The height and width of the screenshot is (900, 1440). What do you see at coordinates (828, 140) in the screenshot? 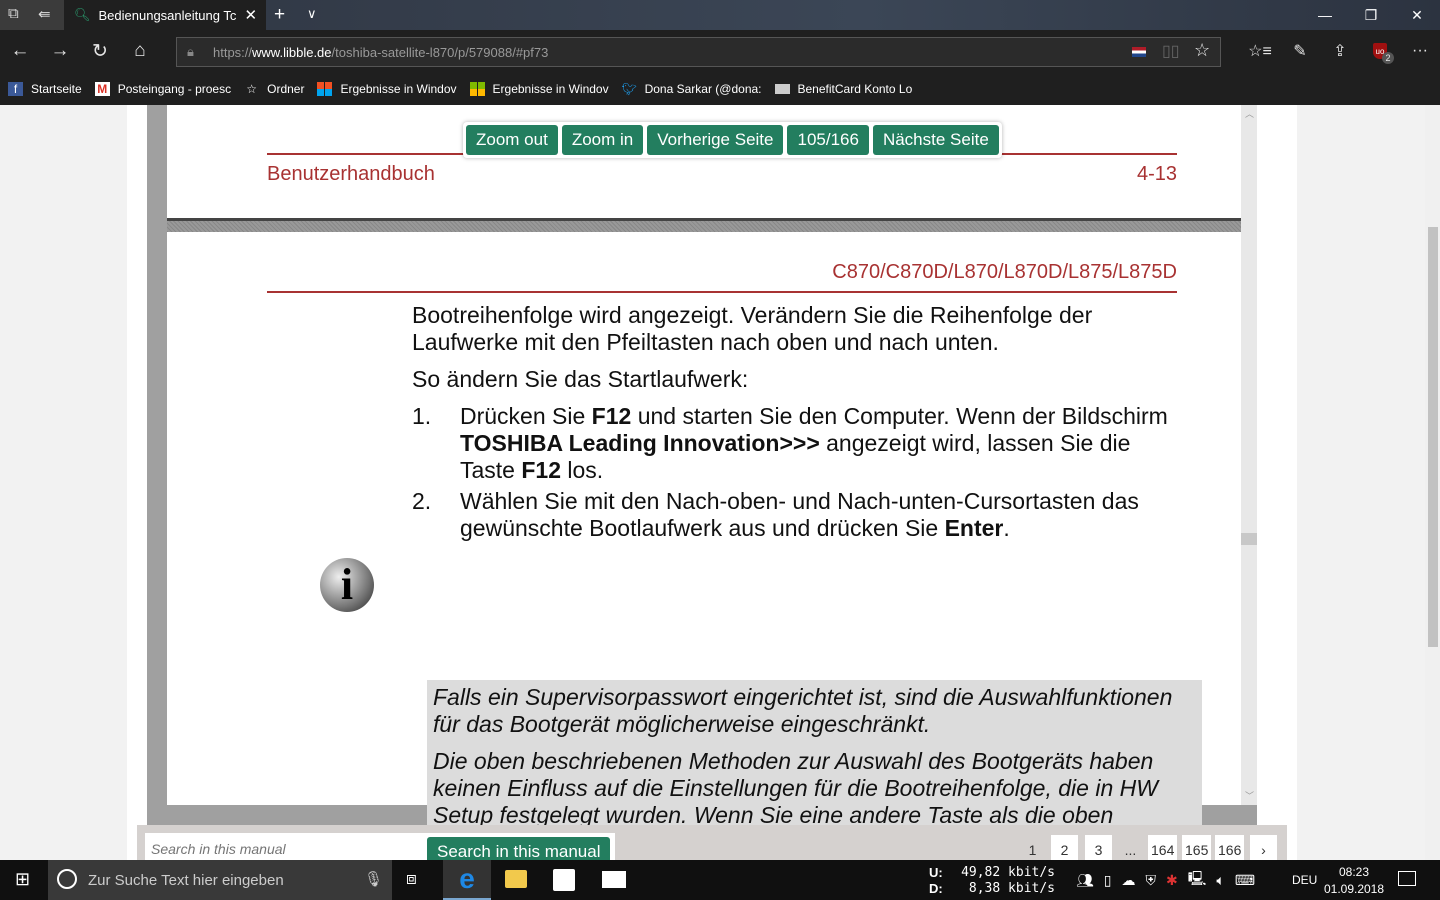
I see `page-indicator: 105/166` at bounding box center [828, 140].